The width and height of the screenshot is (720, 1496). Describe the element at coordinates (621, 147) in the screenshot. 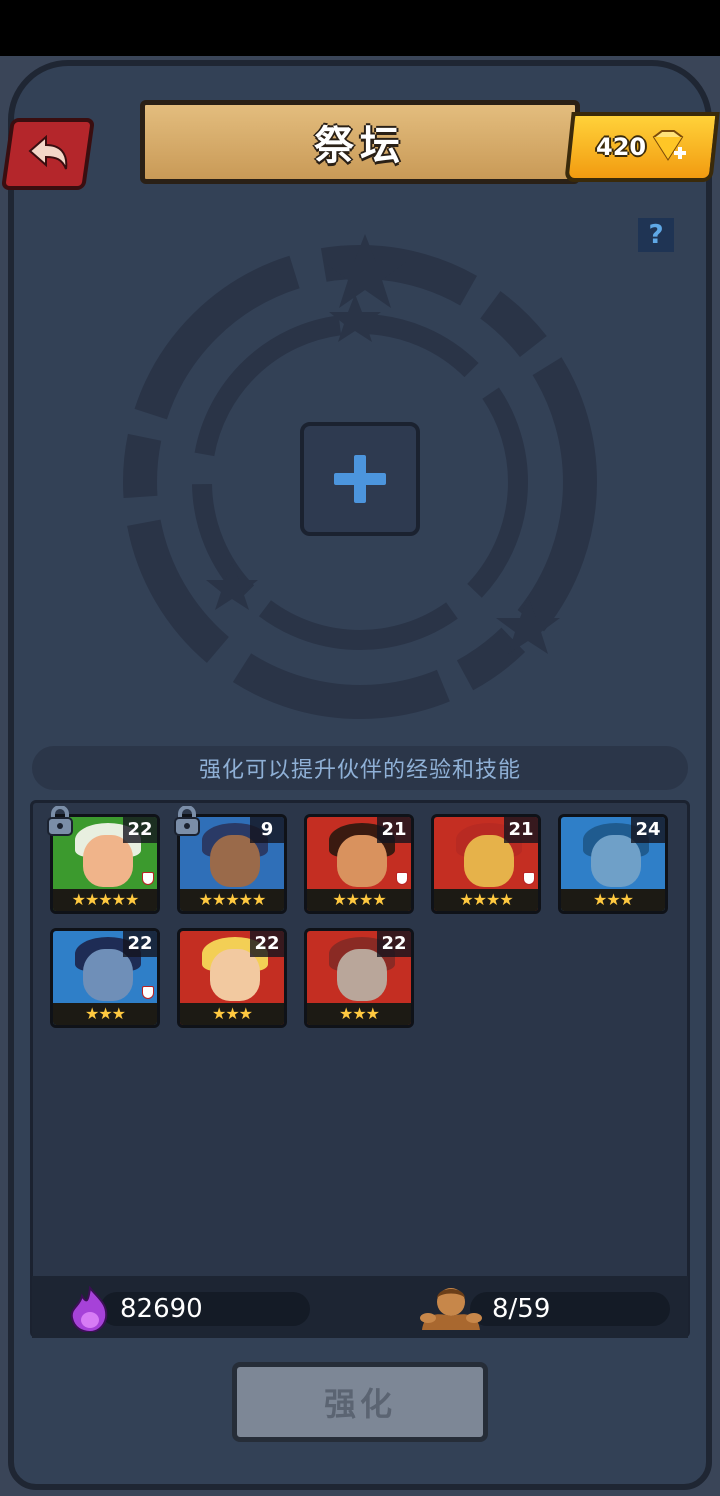

I see `gem-count: 420` at that location.